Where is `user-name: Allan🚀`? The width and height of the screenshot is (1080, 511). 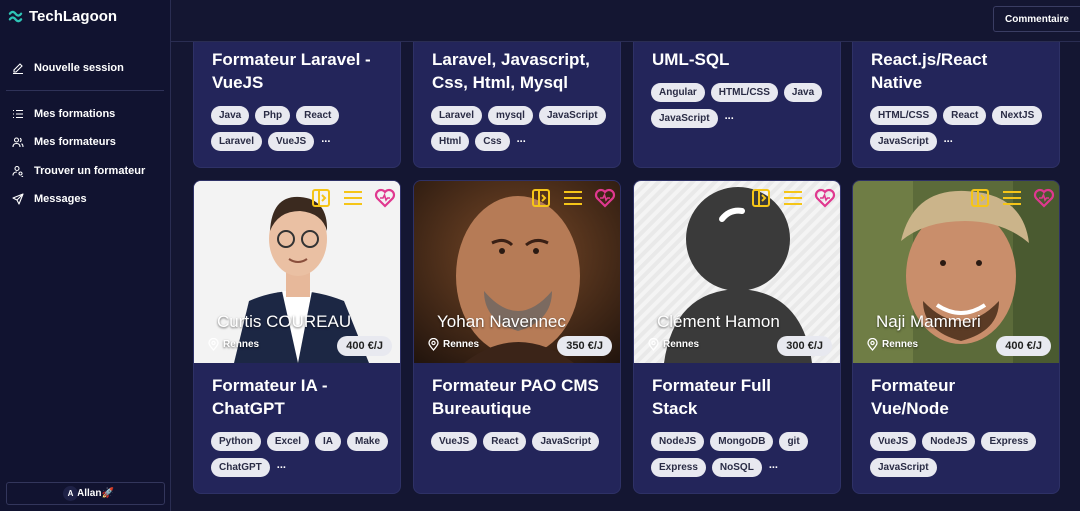 user-name: Allan🚀 is located at coordinates (95, 493).